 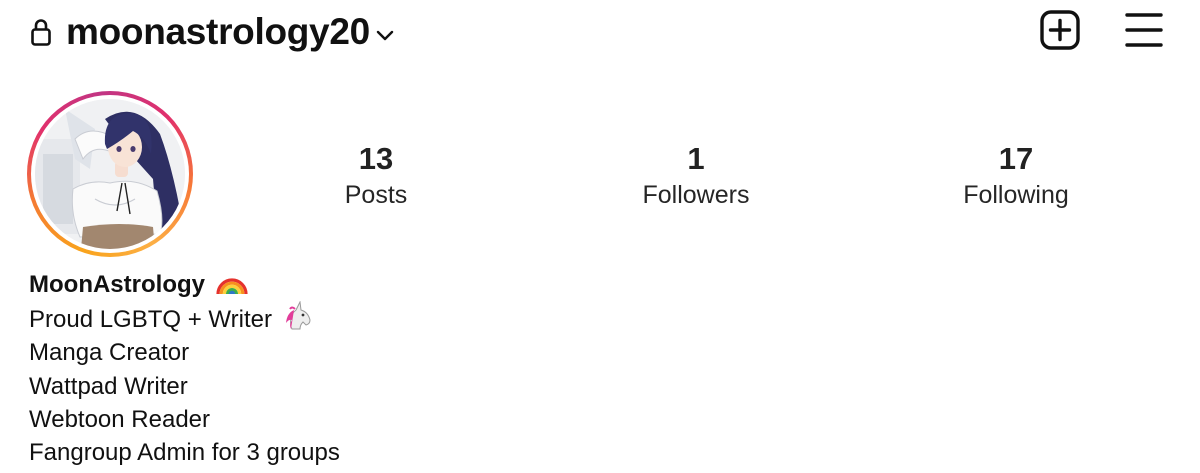 What do you see at coordinates (600, 33) in the screenshot?
I see `profile-header: moonastrology20` at bounding box center [600, 33].